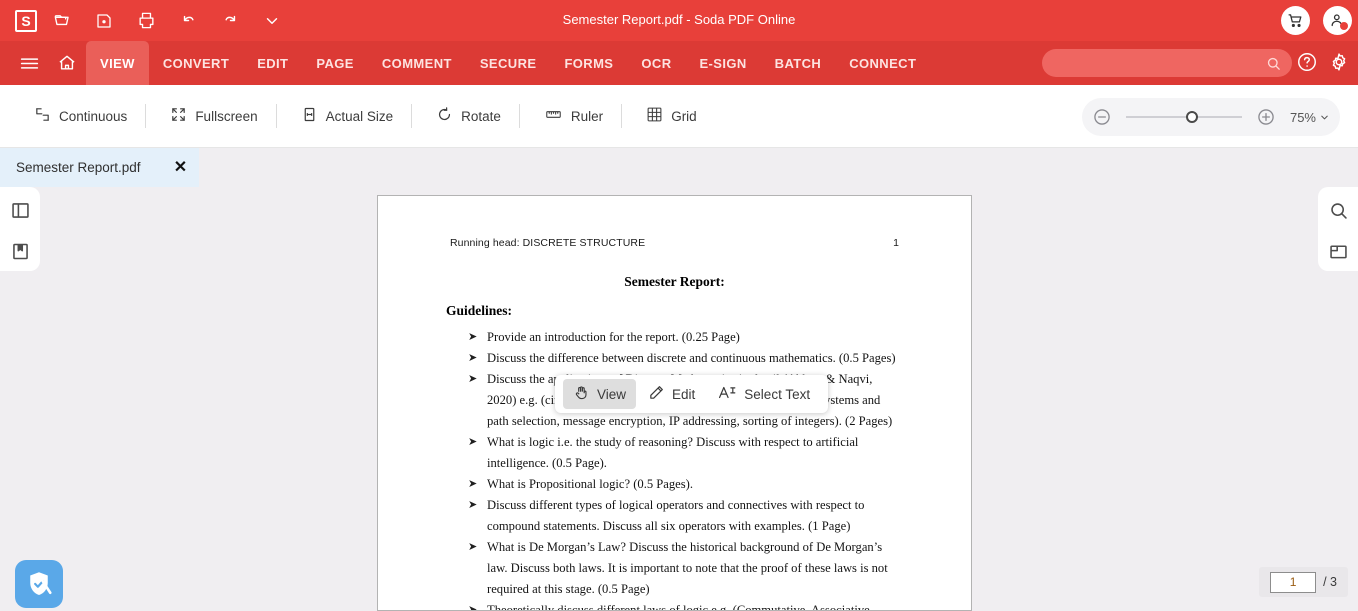 This screenshot has width=1358, height=611. I want to click on thumbnail-icon, so click(1338, 251).